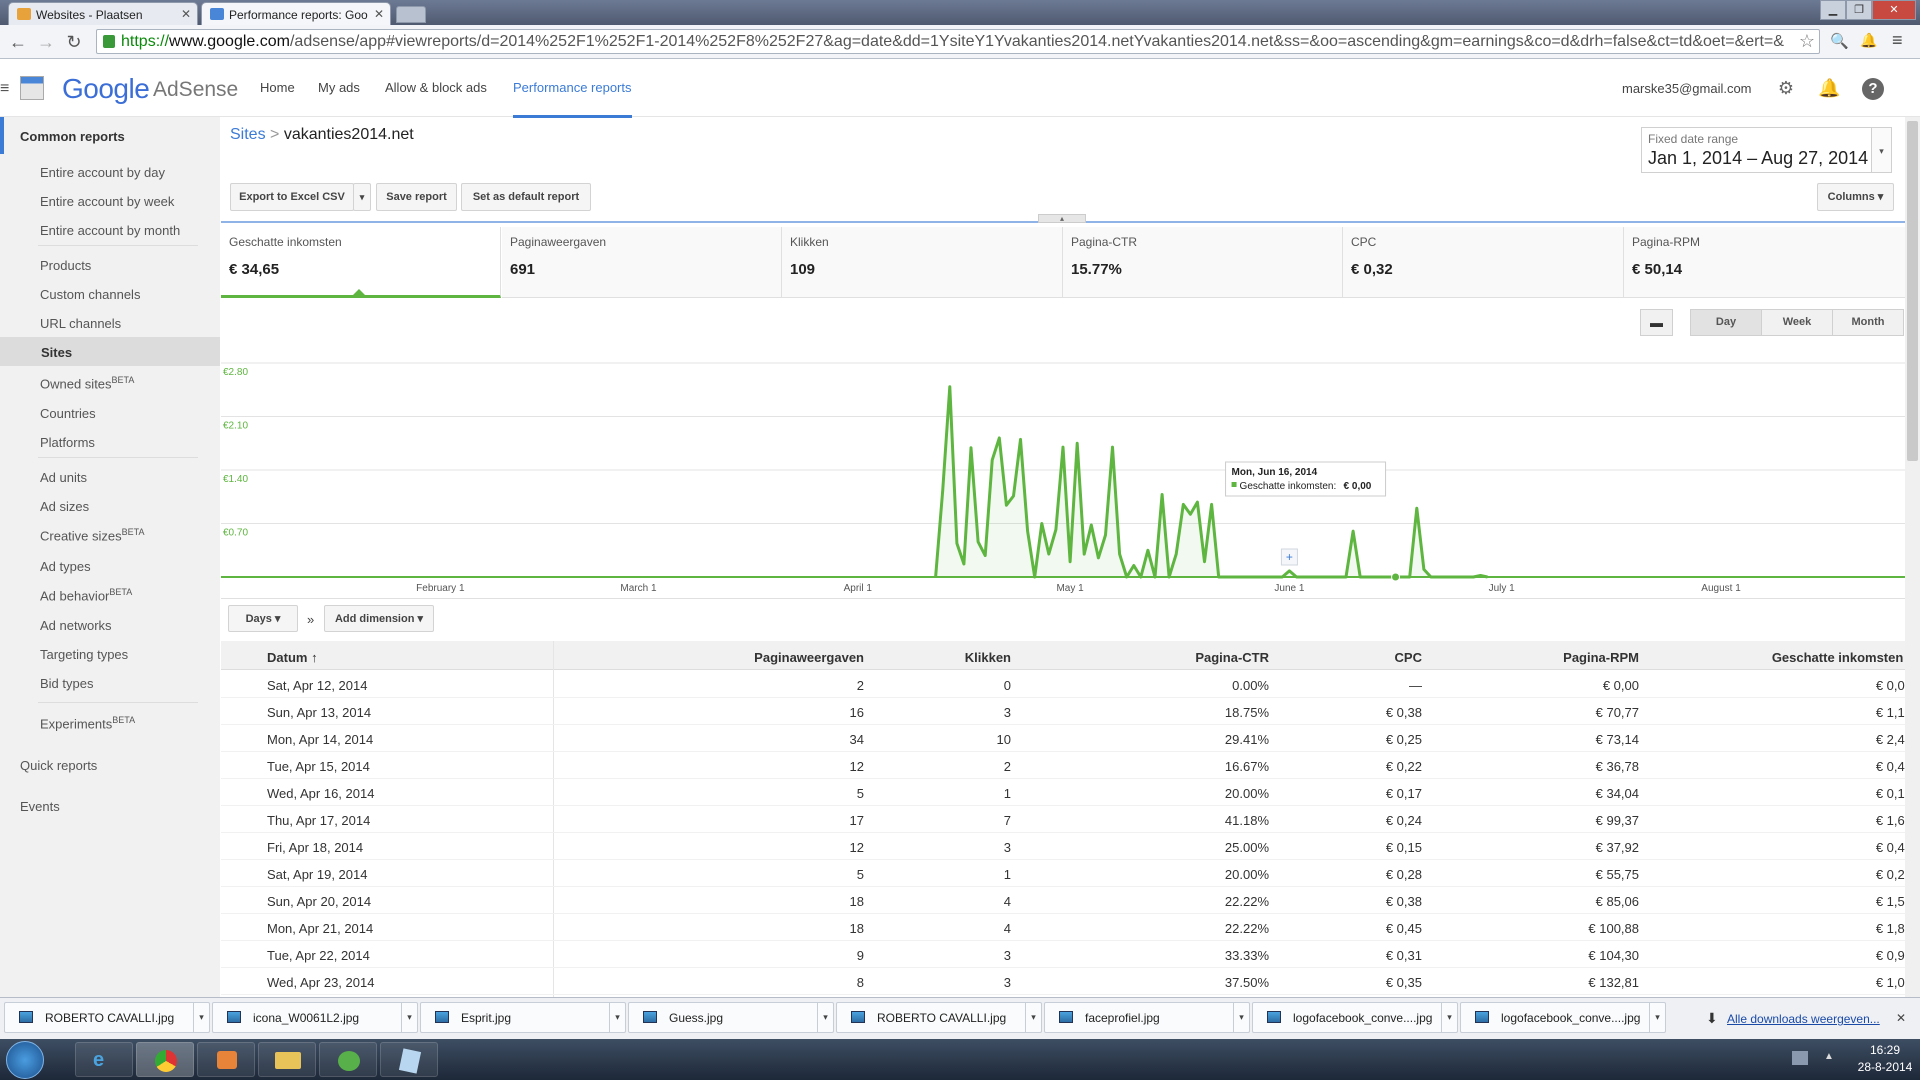 The width and height of the screenshot is (1920, 1080). I want to click on taskbar-notepad-icon, so click(409, 1059).